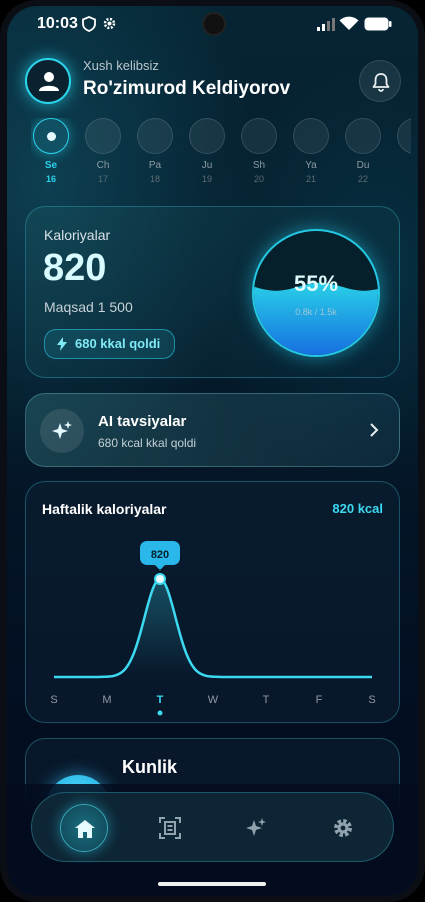 Image resolution: width=425 pixels, height=902 pixels. I want to click on progress-percent: 55%, so click(316, 283).